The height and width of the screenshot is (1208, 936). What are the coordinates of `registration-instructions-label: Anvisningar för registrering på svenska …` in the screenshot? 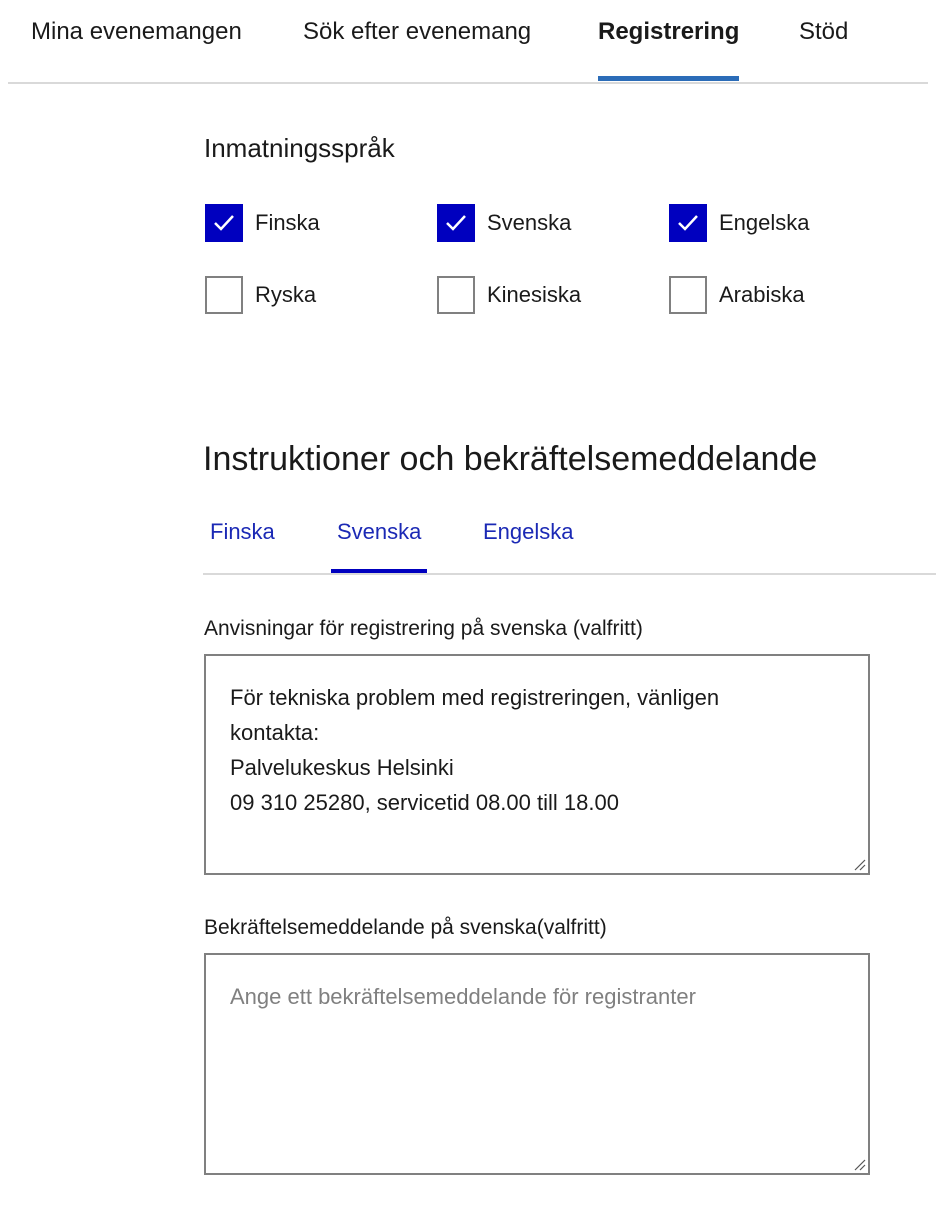 It's located at (423, 628).